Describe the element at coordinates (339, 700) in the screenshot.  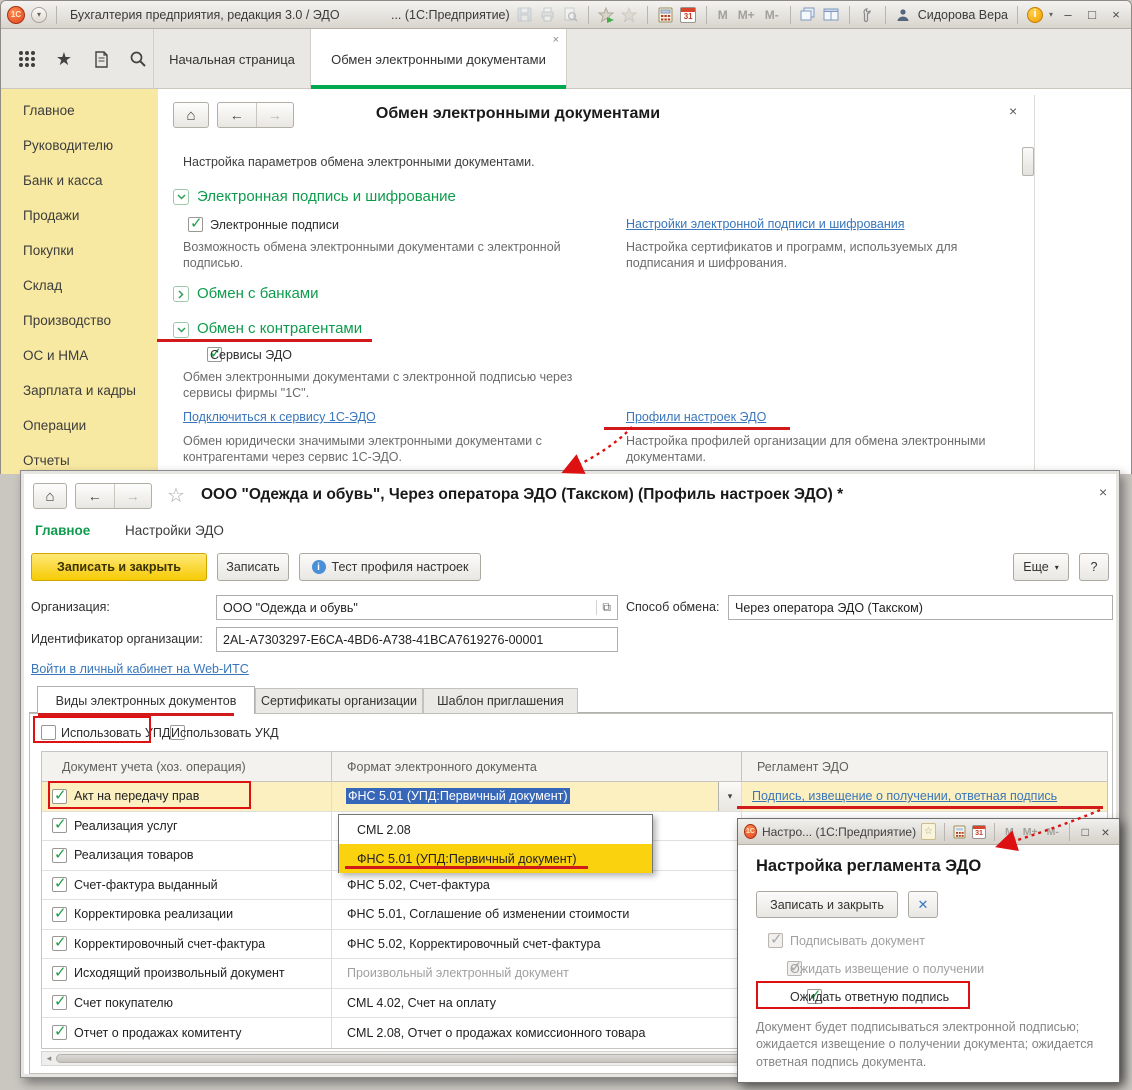
I see `tab-certificates: Сертификаты организации` at that location.